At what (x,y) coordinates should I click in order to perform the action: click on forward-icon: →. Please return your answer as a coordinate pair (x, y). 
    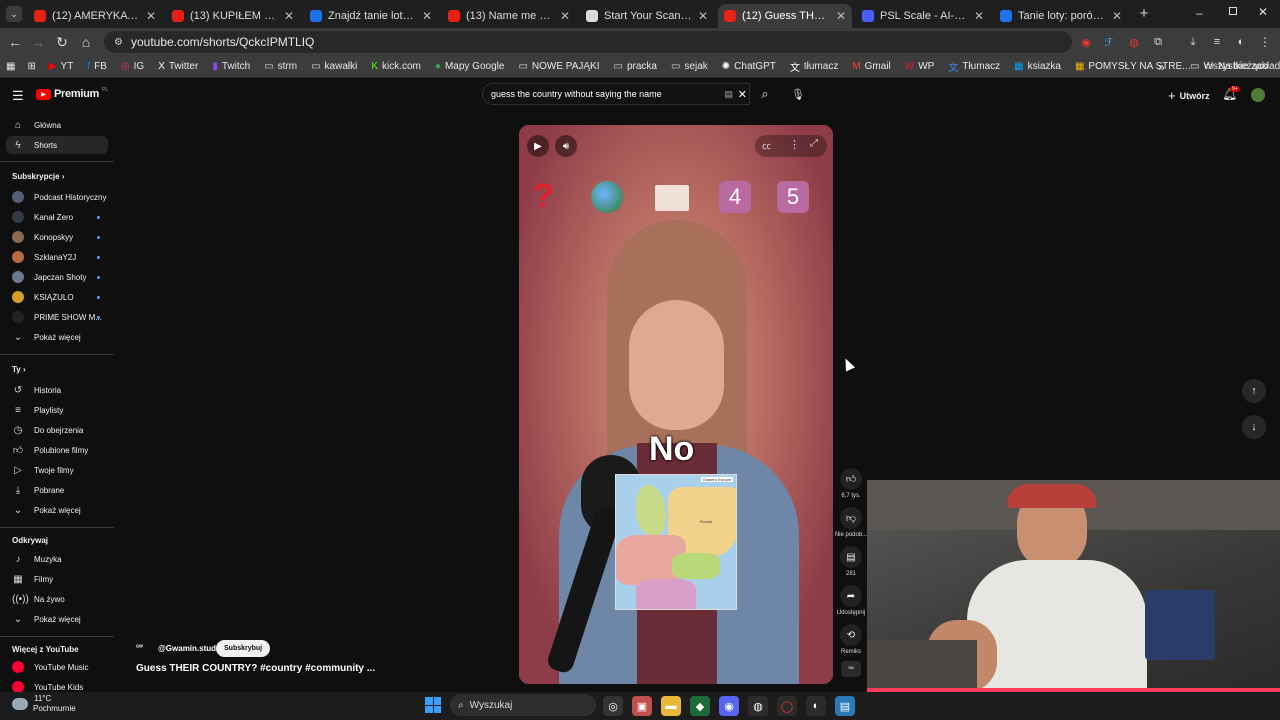
    Looking at the image, I should click on (38, 42).